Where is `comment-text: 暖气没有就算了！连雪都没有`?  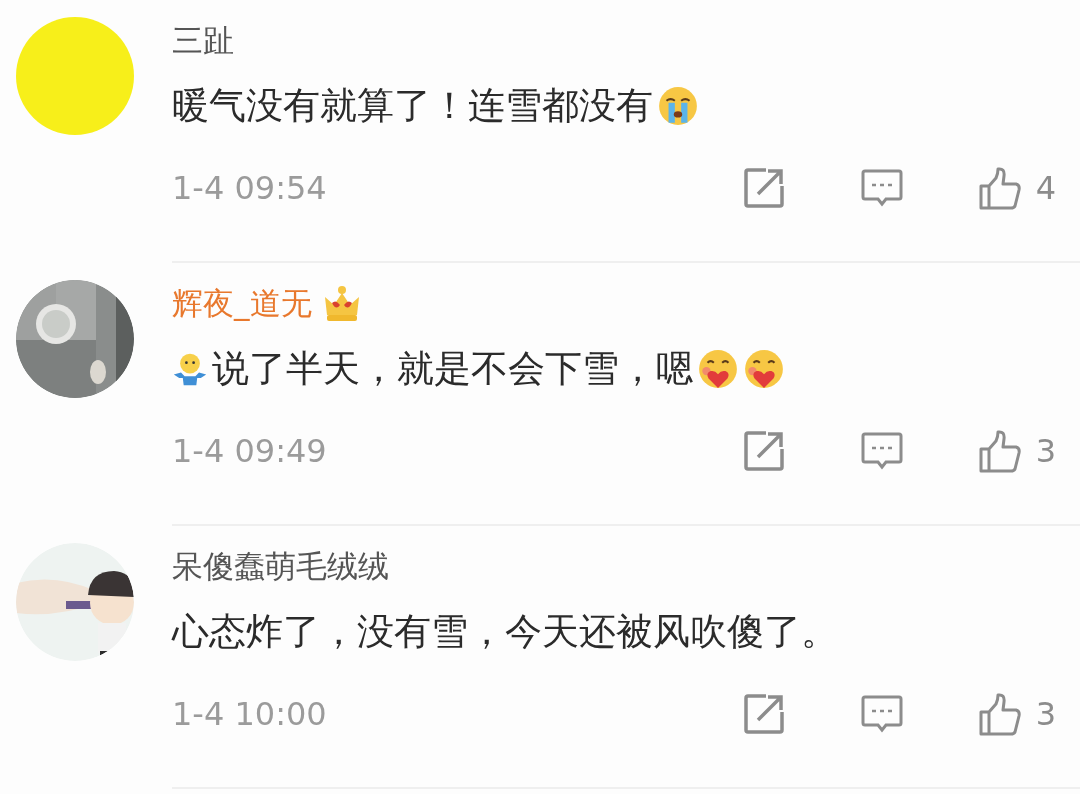
comment-text: 暖气没有就算了！连雪都没有 is located at coordinates (412, 106).